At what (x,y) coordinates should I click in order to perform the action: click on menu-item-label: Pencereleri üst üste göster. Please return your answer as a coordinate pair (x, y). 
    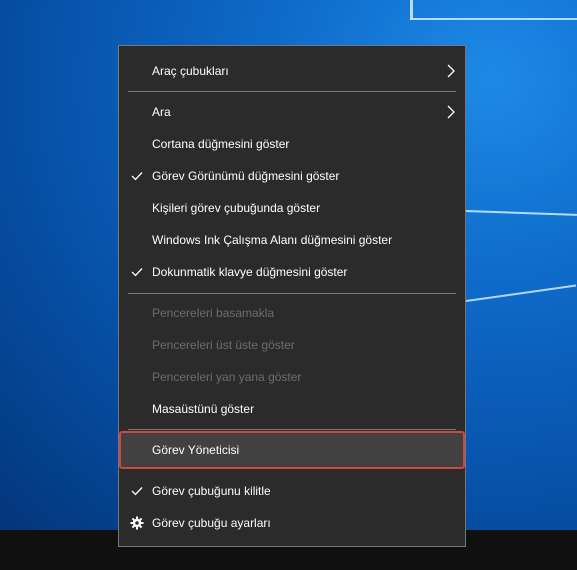
    Looking at the image, I should click on (223, 345).